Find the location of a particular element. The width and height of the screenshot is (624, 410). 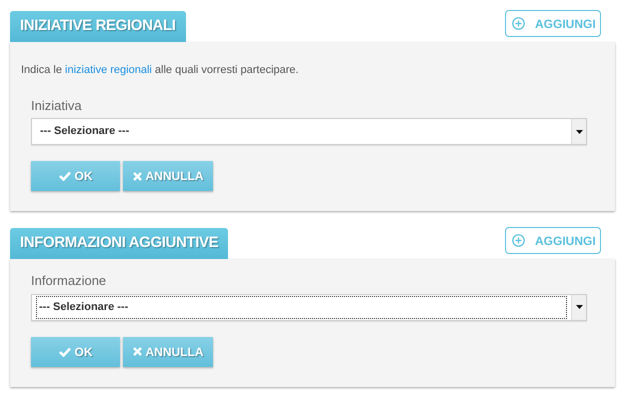

intro-text: Indica le iniziative regionali alle quali vorresti partecipare. is located at coordinates (160, 70).